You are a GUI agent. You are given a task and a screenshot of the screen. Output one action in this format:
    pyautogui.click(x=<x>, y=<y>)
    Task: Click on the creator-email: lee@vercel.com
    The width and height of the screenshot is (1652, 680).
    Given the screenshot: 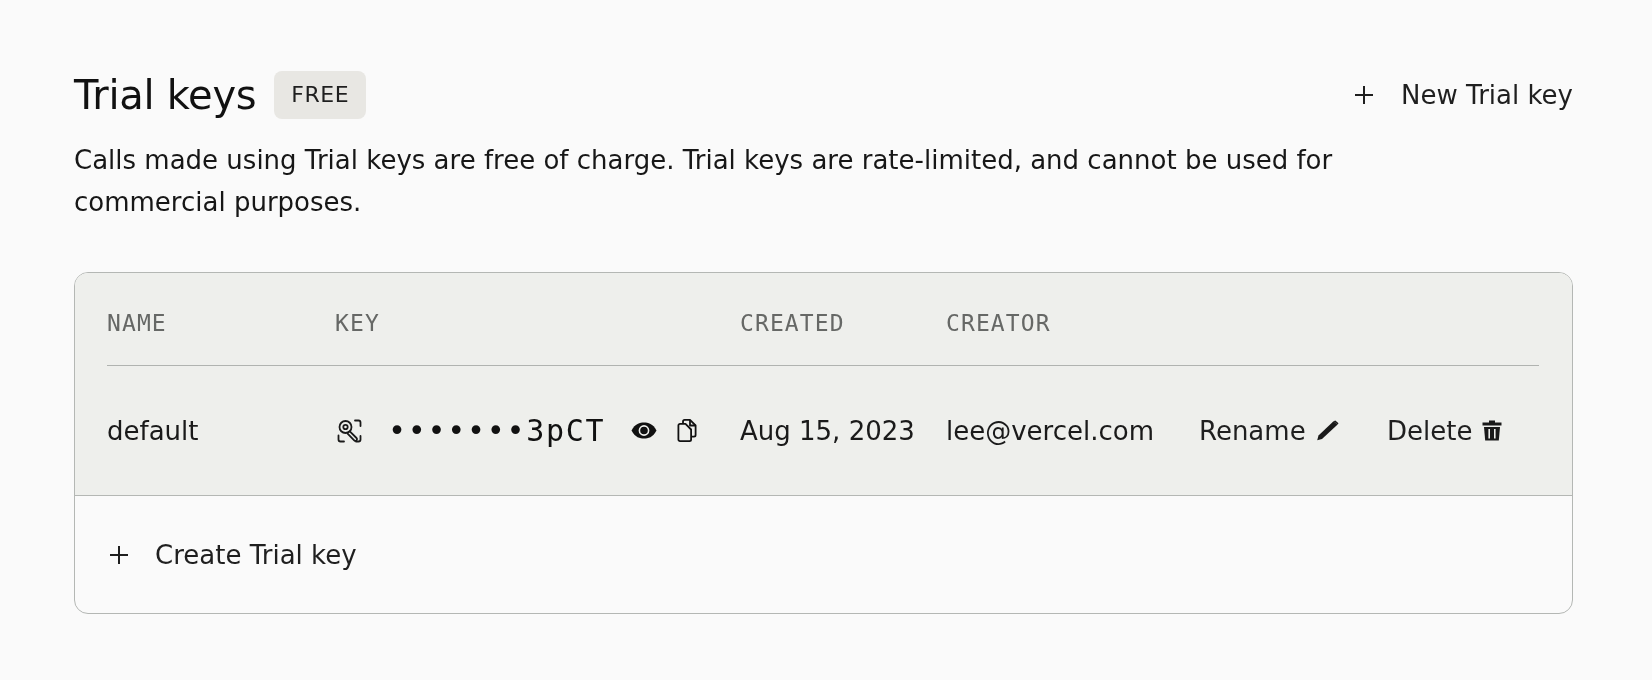 What is the action you would take?
    pyautogui.click(x=1050, y=430)
    